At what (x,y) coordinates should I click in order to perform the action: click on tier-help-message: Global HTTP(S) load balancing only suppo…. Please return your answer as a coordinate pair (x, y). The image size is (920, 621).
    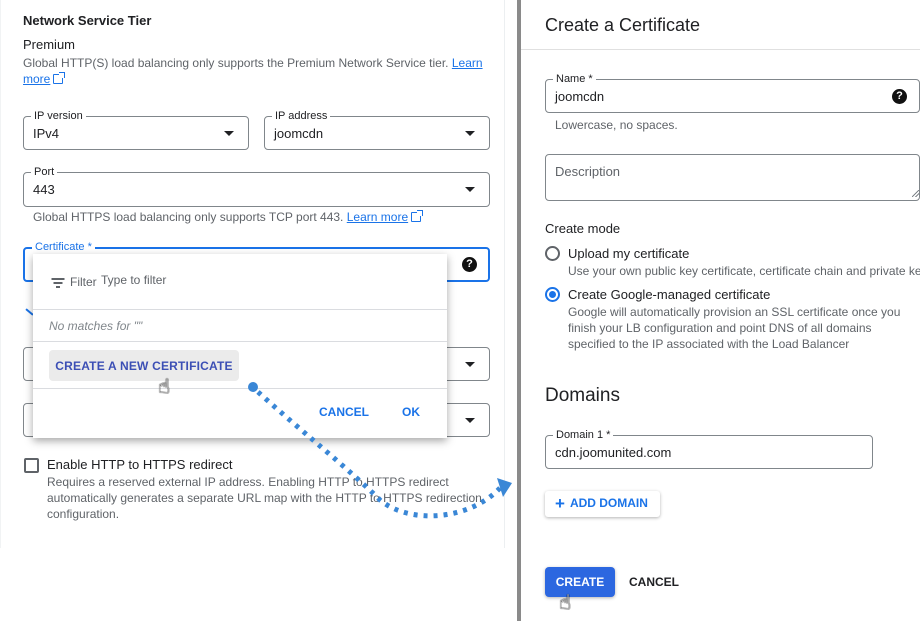
    Looking at the image, I should click on (236, 63).